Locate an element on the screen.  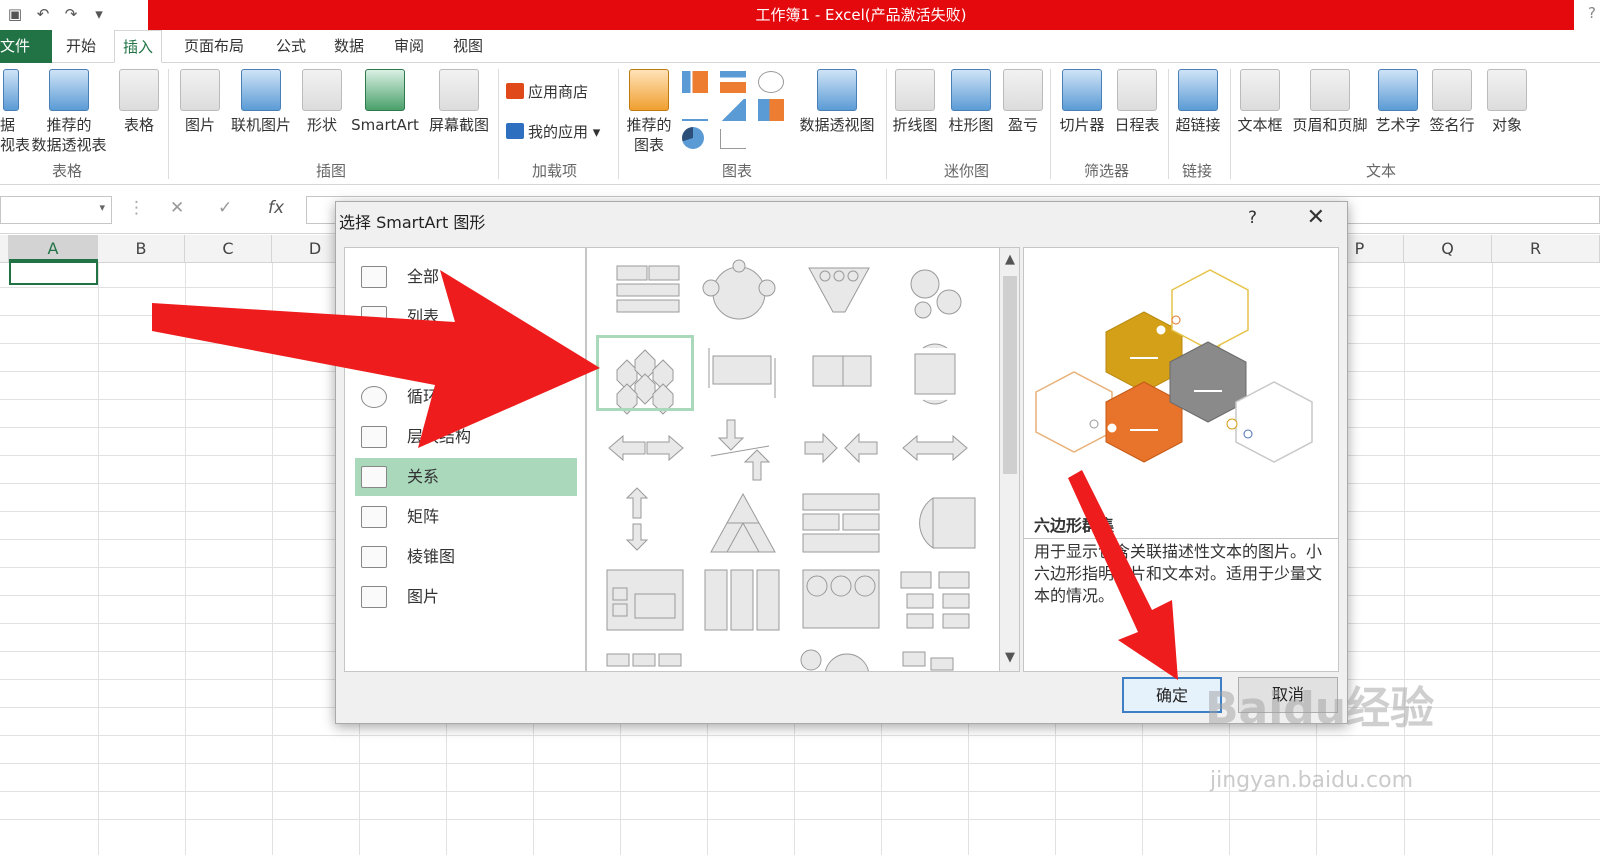
pie-chart-icon is located at coordinates (693, 138).